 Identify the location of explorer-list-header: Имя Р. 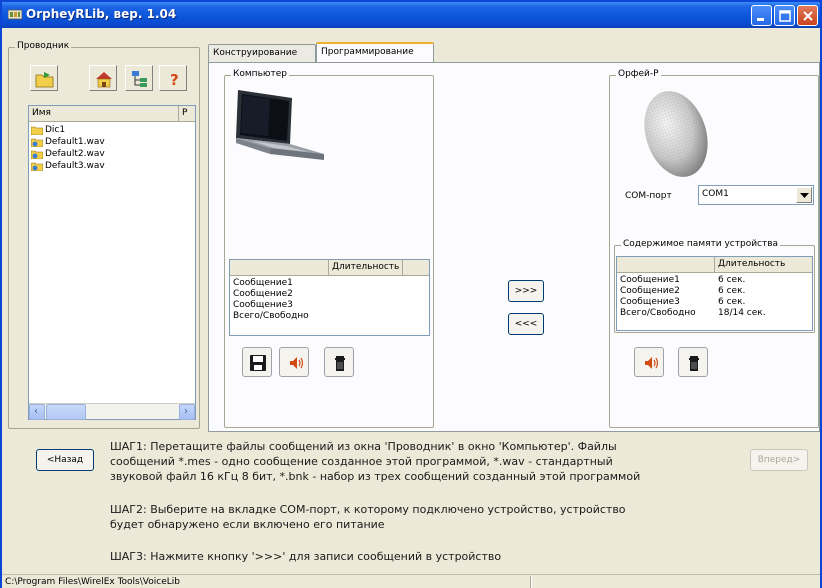
(112, 114).